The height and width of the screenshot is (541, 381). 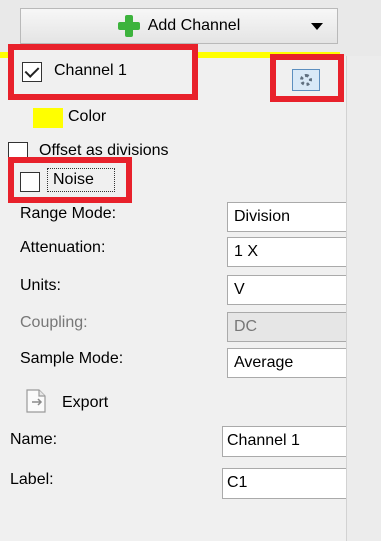 I want to click on settings-button-highlight, so click(x=307, y=78).